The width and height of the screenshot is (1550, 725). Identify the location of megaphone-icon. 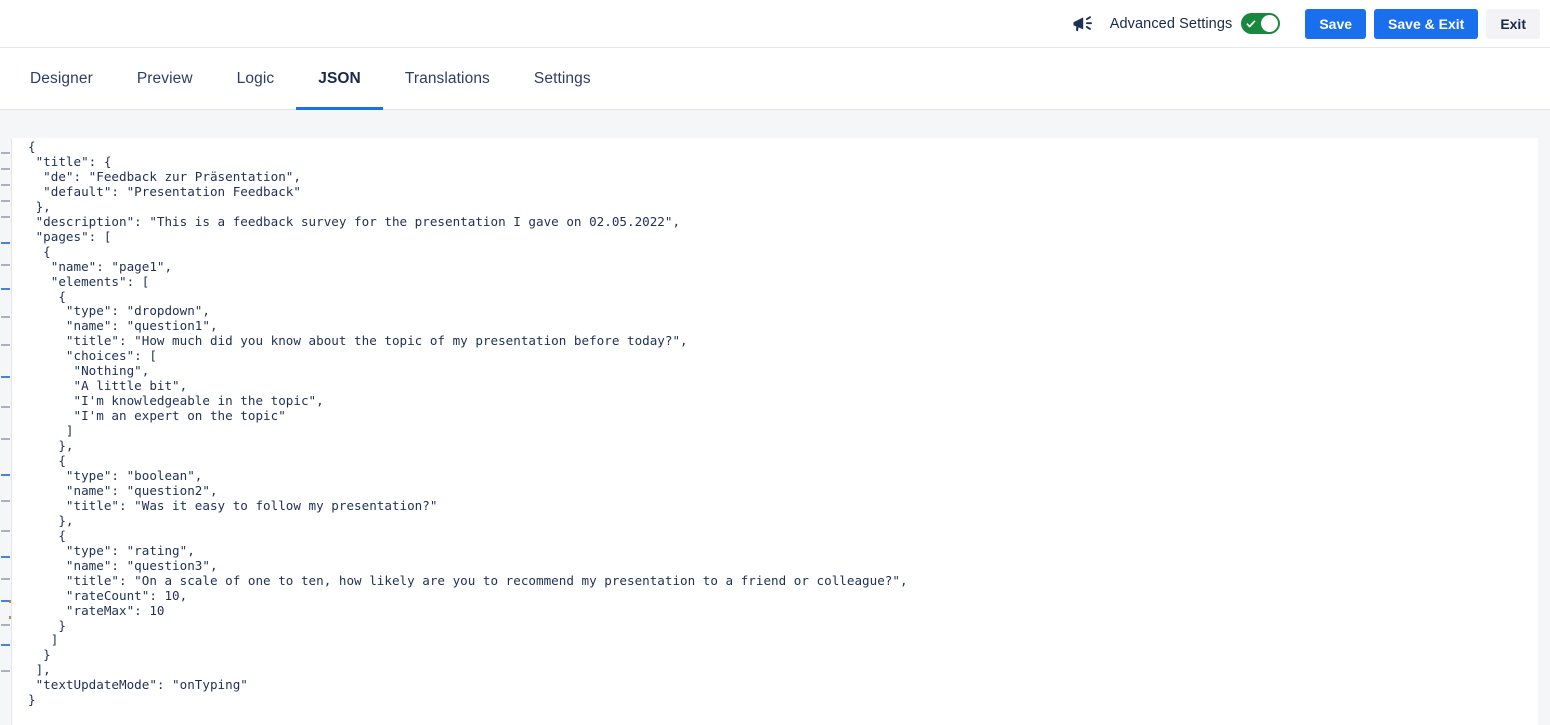
(1083, 24).